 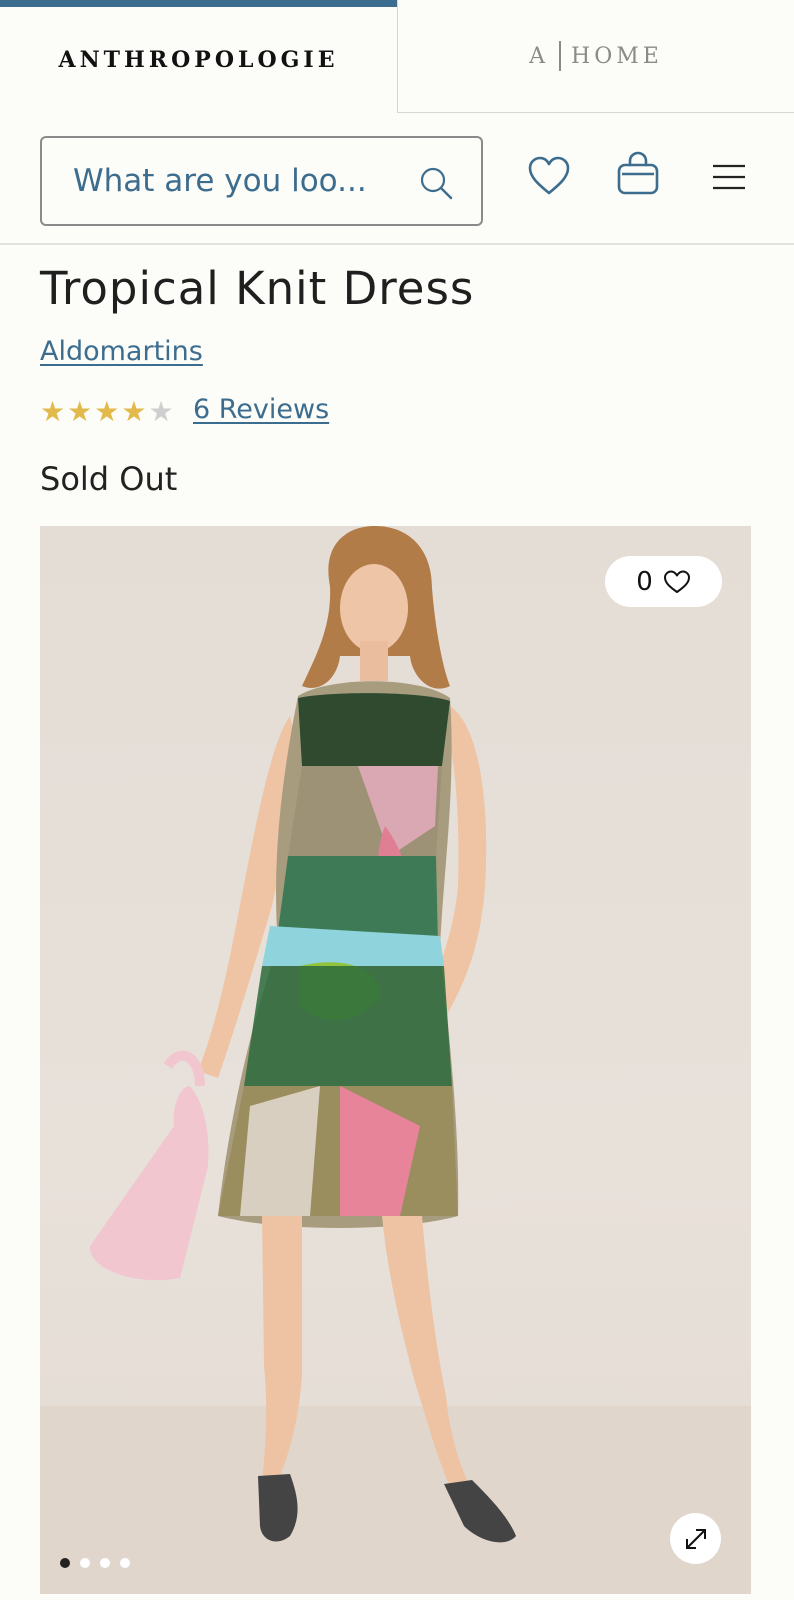 I want to click on shopping-bag-icon, so click(x=638, y=173).